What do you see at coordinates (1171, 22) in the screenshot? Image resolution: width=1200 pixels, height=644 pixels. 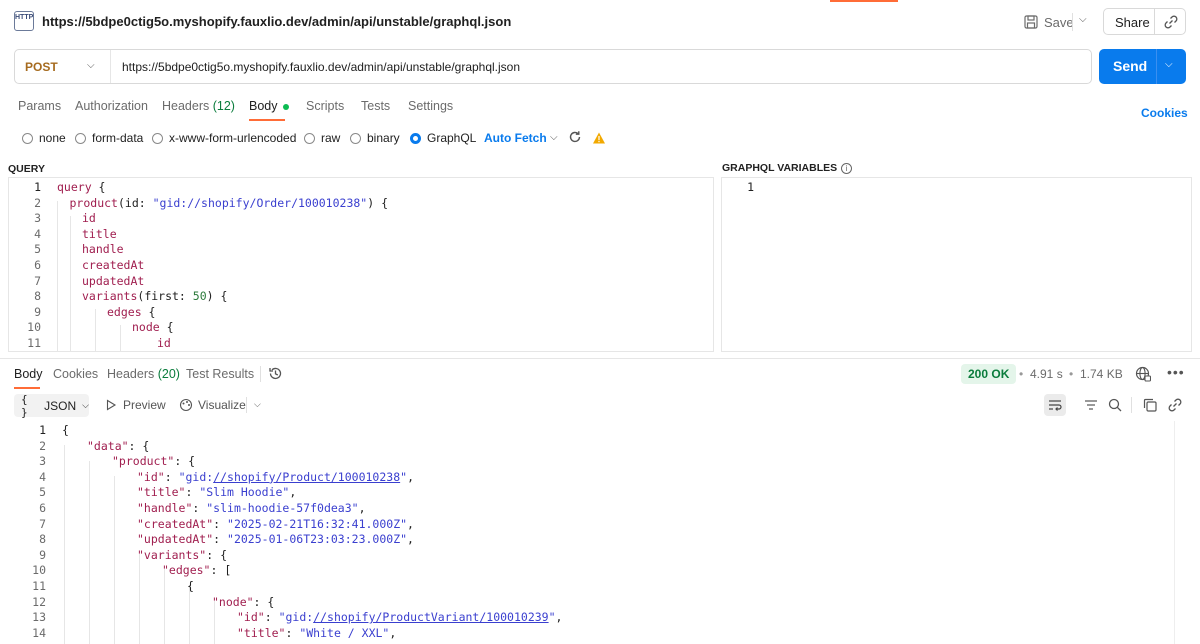 I see `copy-link-icon` at bounding box center [1171, 22].